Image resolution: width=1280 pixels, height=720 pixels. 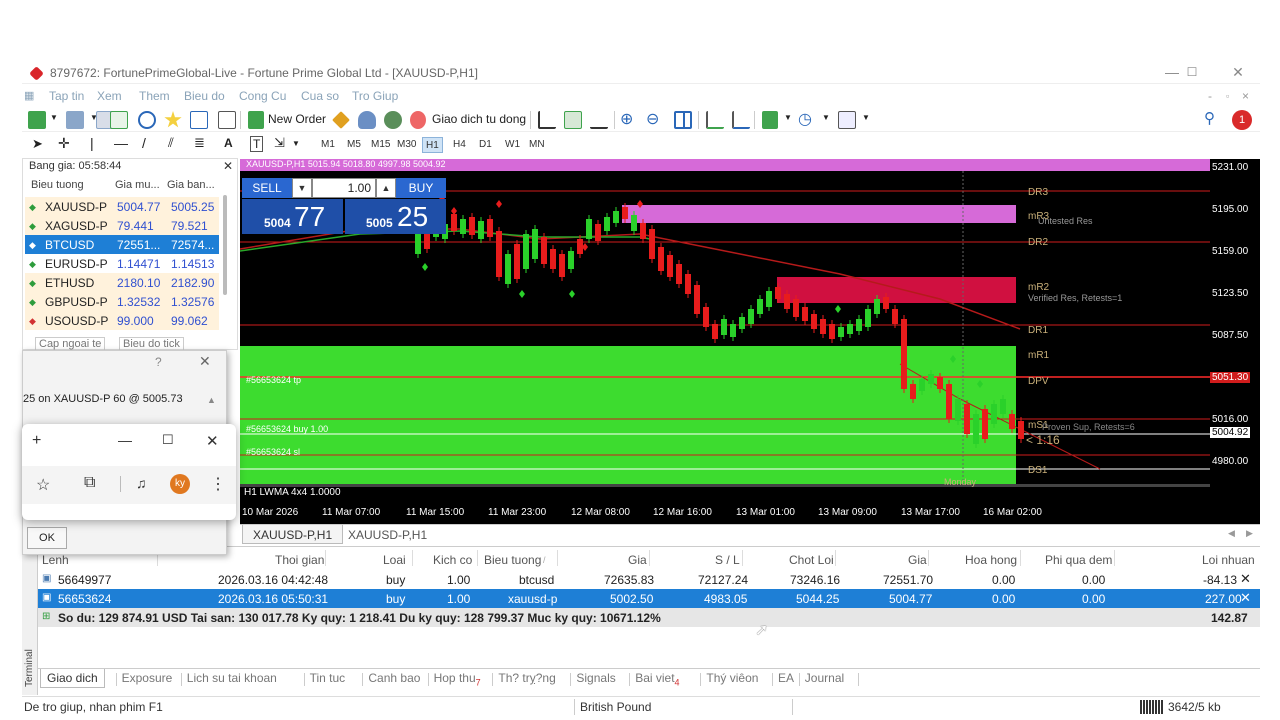 I want to click on market-watch-row: ◆ ETHUSD 2180.10 2182.90, so click(x=122, y=282).